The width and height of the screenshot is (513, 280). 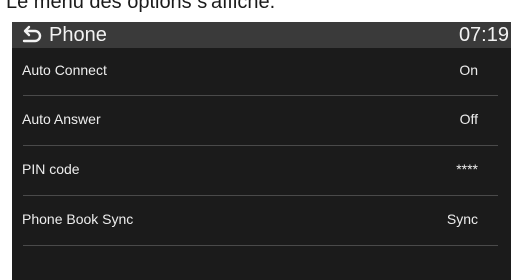 What do you see at coordinates (483, 35) in the screenshot?
I see `clock: 07:19` at bounding box center [483, 35].